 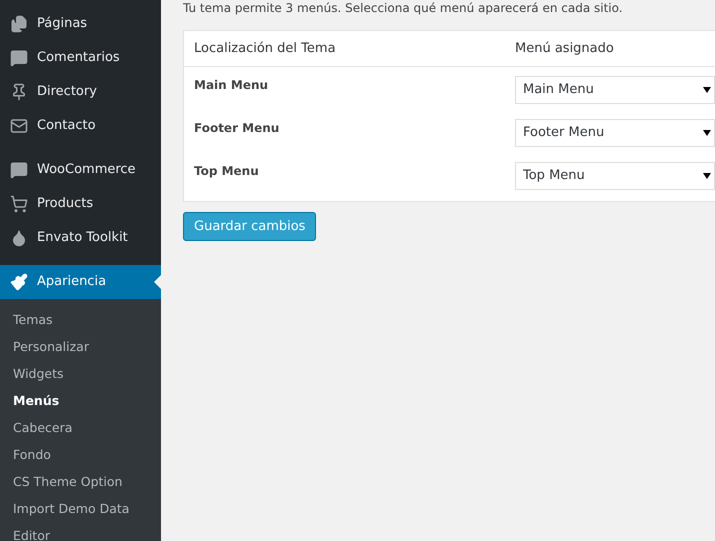 What do you see at coordinates (19, 58) in the screenshot?
I see `comment-icon` at bounding box center [19, 58].